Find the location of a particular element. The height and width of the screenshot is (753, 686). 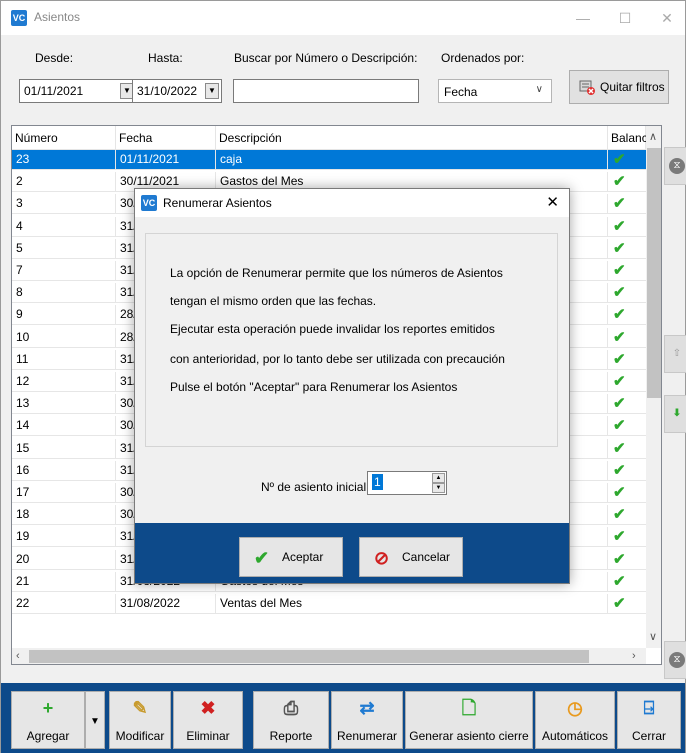

scroll-down-icon: ∨ is located at coordinates (653, 636).